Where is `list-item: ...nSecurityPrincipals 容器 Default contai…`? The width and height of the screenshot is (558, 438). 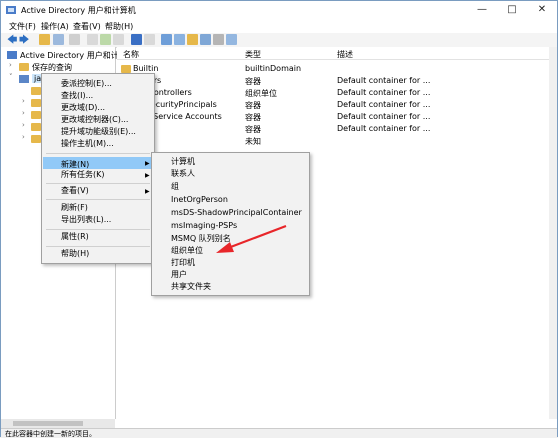
list-item: ...nSecurityPrincipals 容器 Default contai… is located at coordinates (337, 105).